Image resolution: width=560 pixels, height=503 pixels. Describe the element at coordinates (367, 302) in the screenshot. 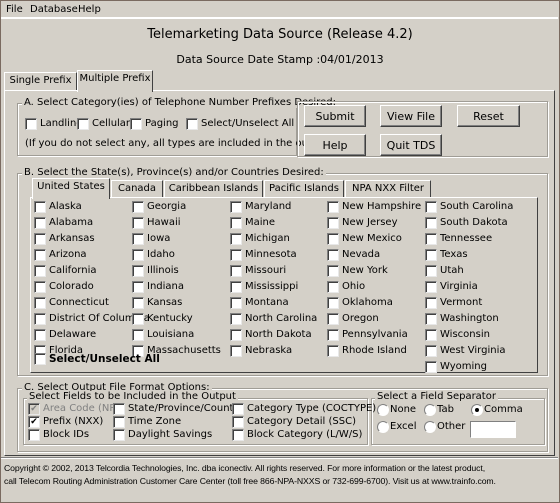

I see `state-oklahoma-label: Oklahoma` at that location.